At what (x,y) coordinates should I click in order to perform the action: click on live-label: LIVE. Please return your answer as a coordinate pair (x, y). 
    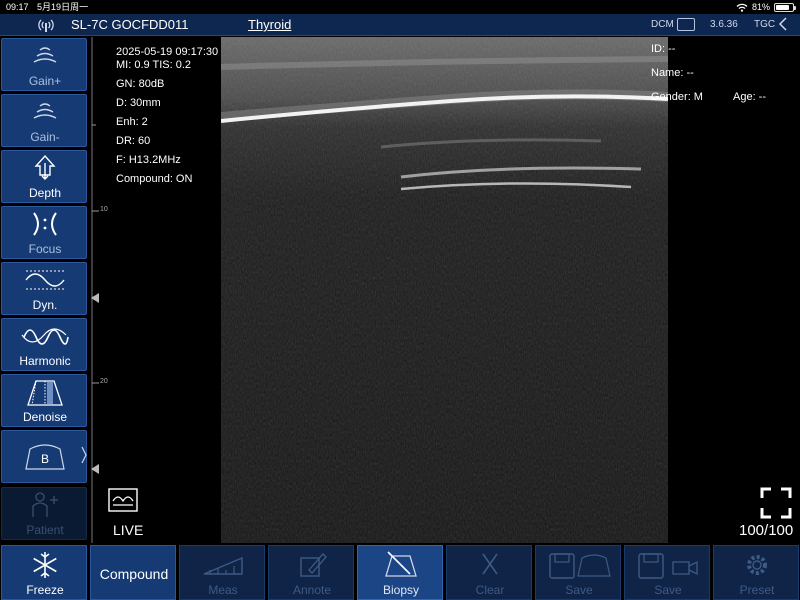
    Looking at the image, I should click on (128, 530).